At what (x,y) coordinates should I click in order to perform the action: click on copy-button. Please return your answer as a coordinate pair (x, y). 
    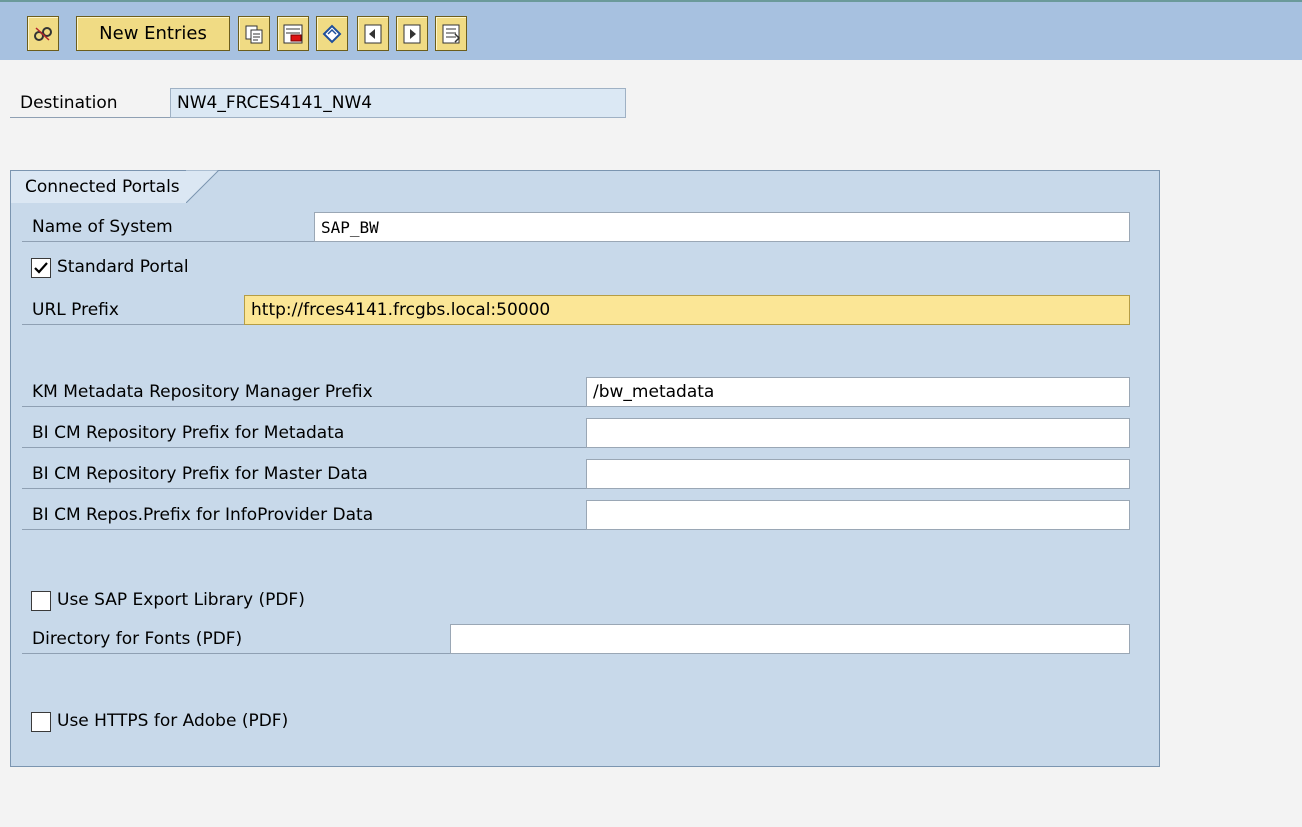
    Looking at the image, I should click on (254, 33).